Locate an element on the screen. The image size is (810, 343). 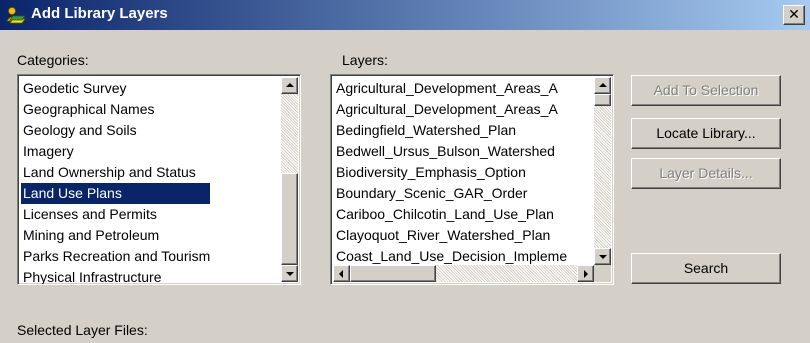
list-item: Land Ownership and Status is located at coordinates (115, 172).